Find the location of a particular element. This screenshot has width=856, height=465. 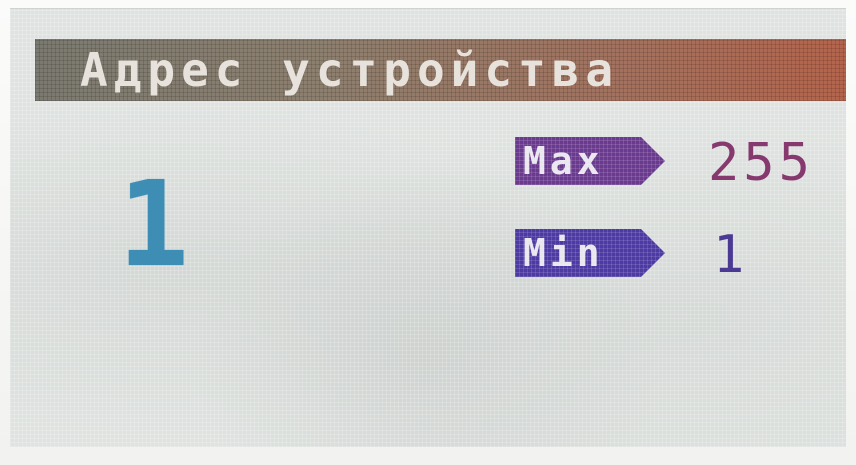

min-value: 1 is located at coordinates (731, 255).